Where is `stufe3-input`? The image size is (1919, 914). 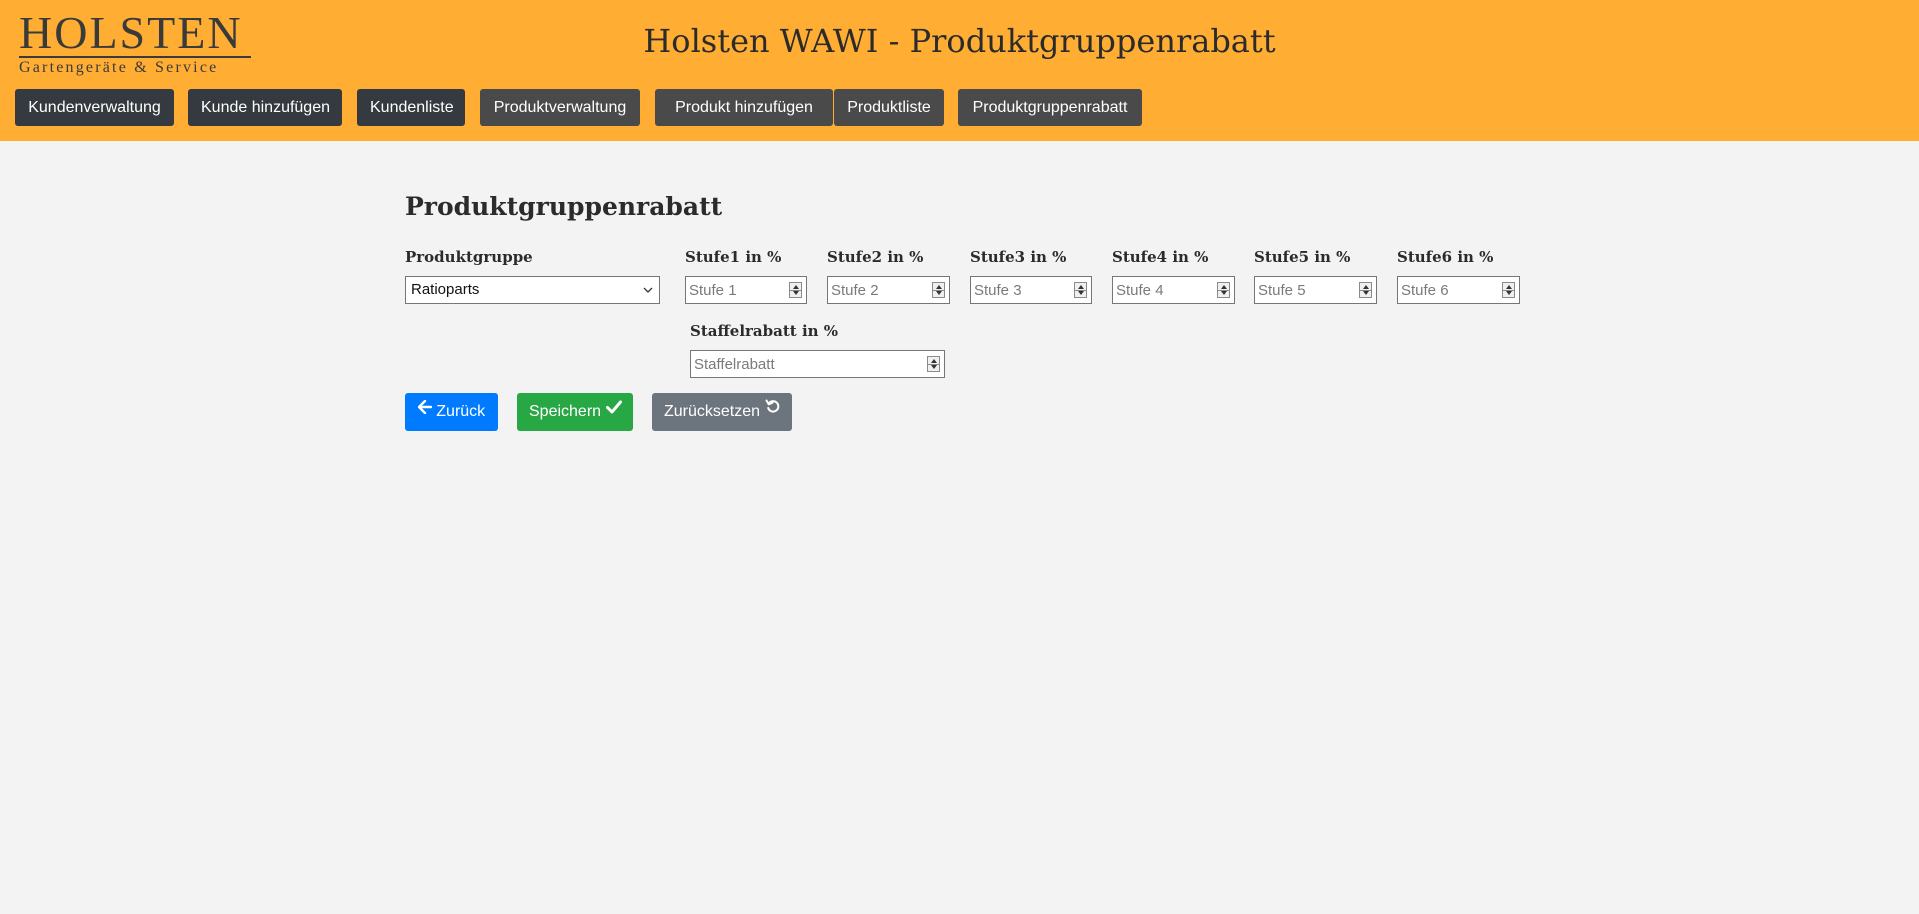 stufe3-input is located at coordinates (1031, 290).